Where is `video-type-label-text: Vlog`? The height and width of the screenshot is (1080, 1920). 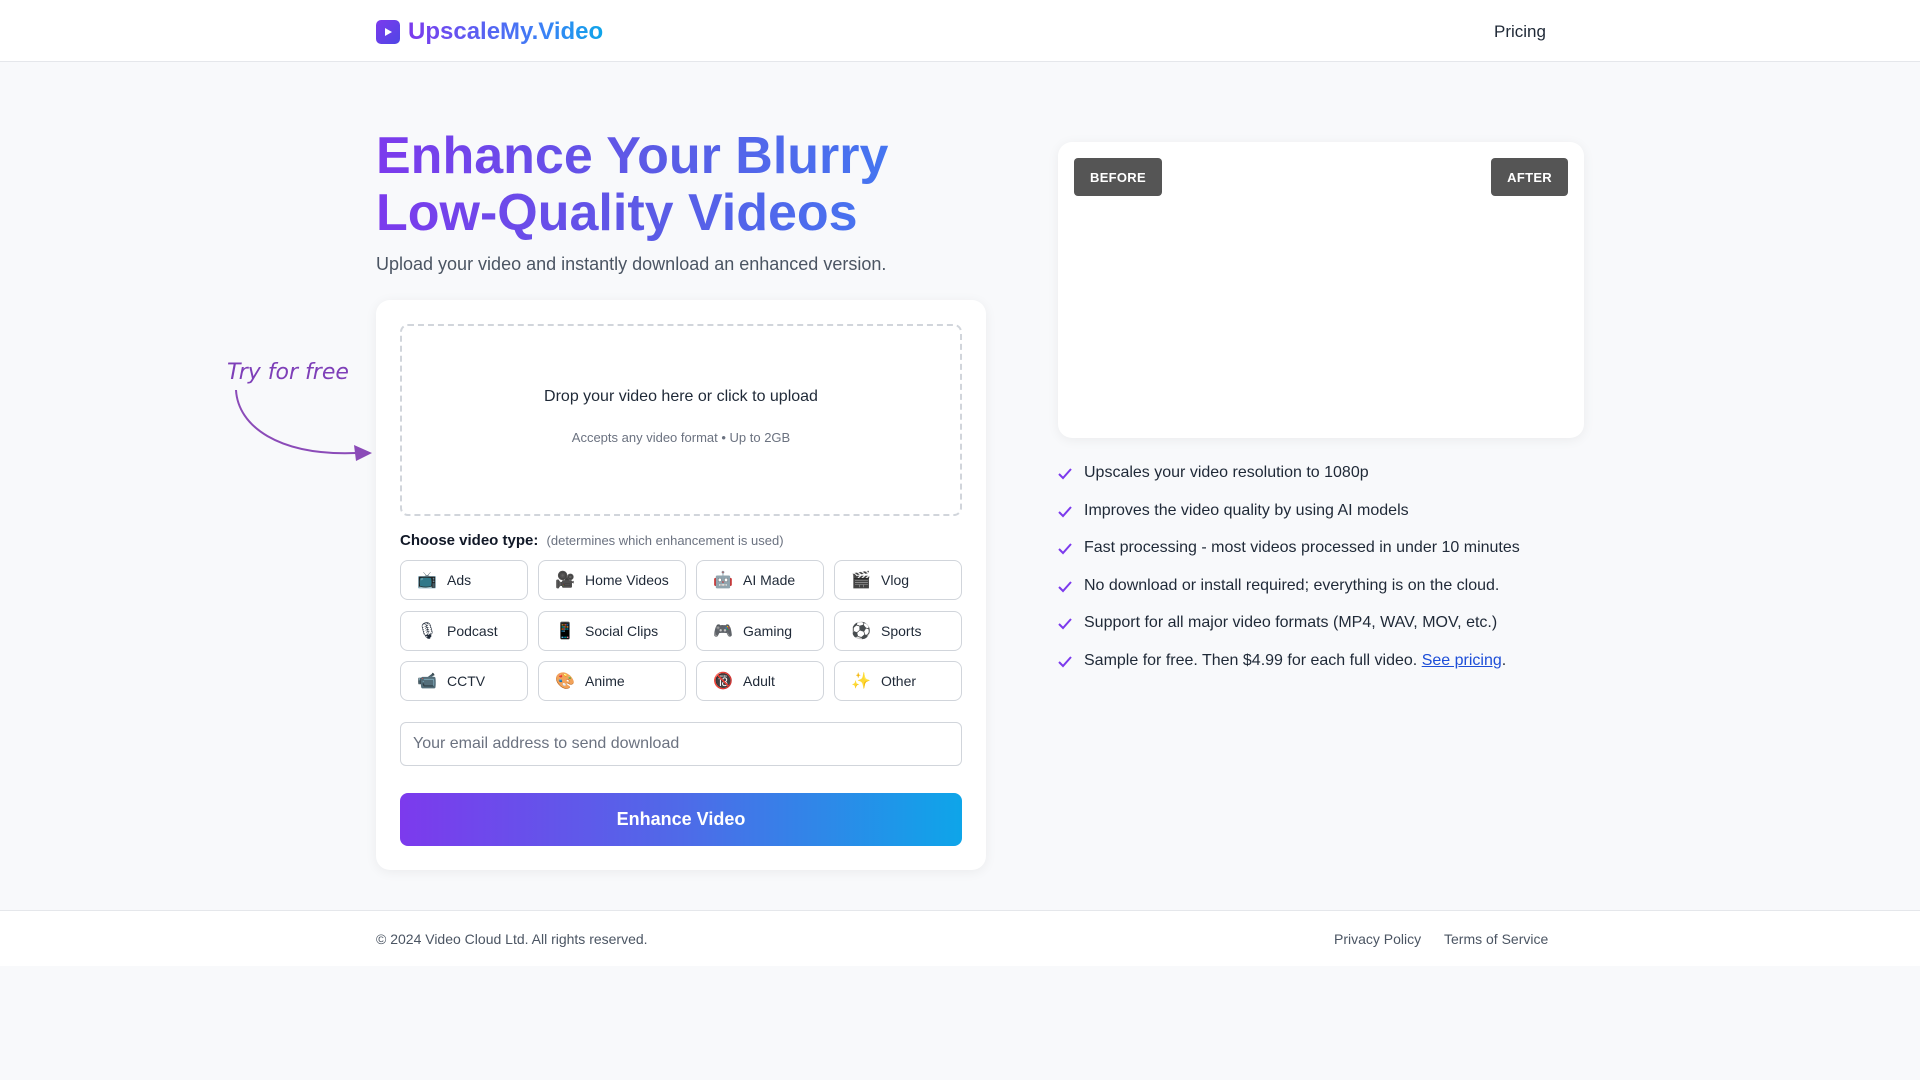
video-type-label-text: Vlog is located at coordinates (895, 580).